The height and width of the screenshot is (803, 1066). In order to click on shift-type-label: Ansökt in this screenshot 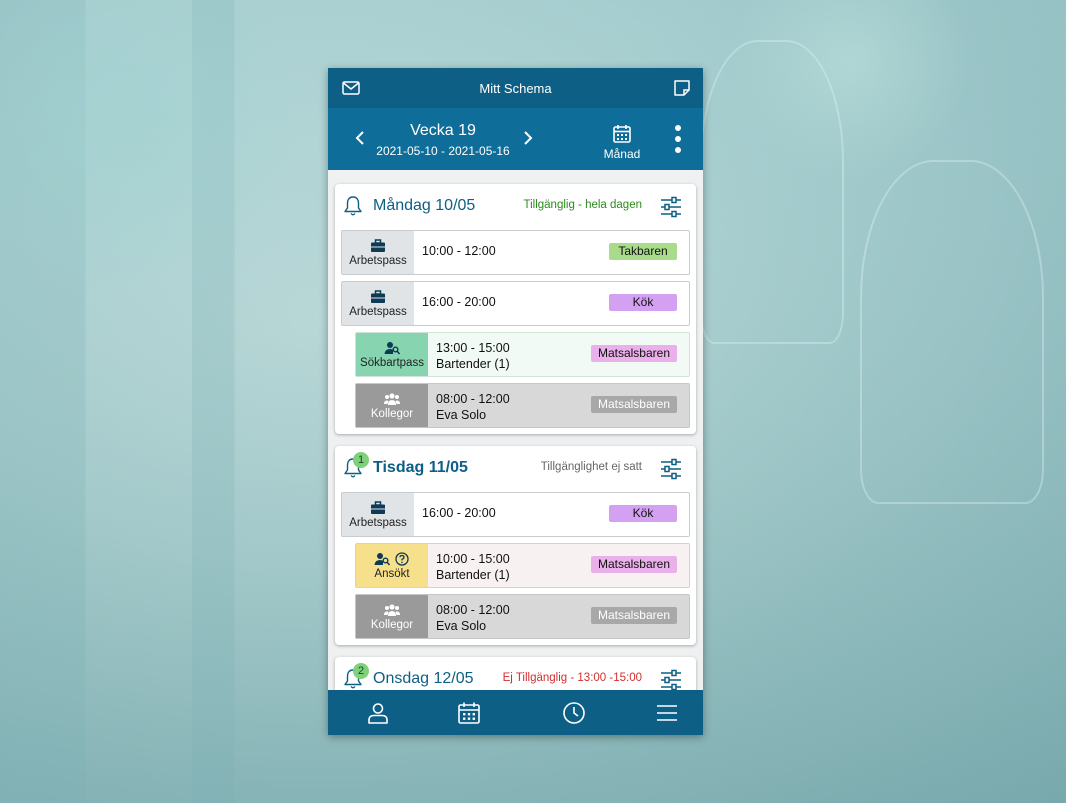, I will do `click(392, 573)`.